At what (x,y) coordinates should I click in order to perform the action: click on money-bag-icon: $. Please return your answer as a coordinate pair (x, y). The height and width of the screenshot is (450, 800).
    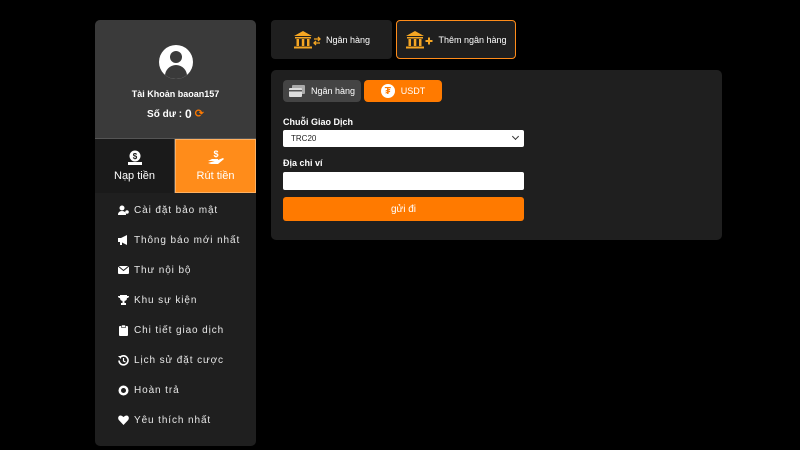
    Looking at the image, I should click on (134, 157).